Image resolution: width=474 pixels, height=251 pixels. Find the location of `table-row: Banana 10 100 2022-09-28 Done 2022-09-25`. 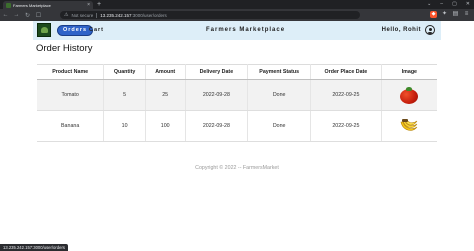

table-row: Banana 10 100 2022-09-28 Done 2022-09-25 is located at coordinates (237, 126).